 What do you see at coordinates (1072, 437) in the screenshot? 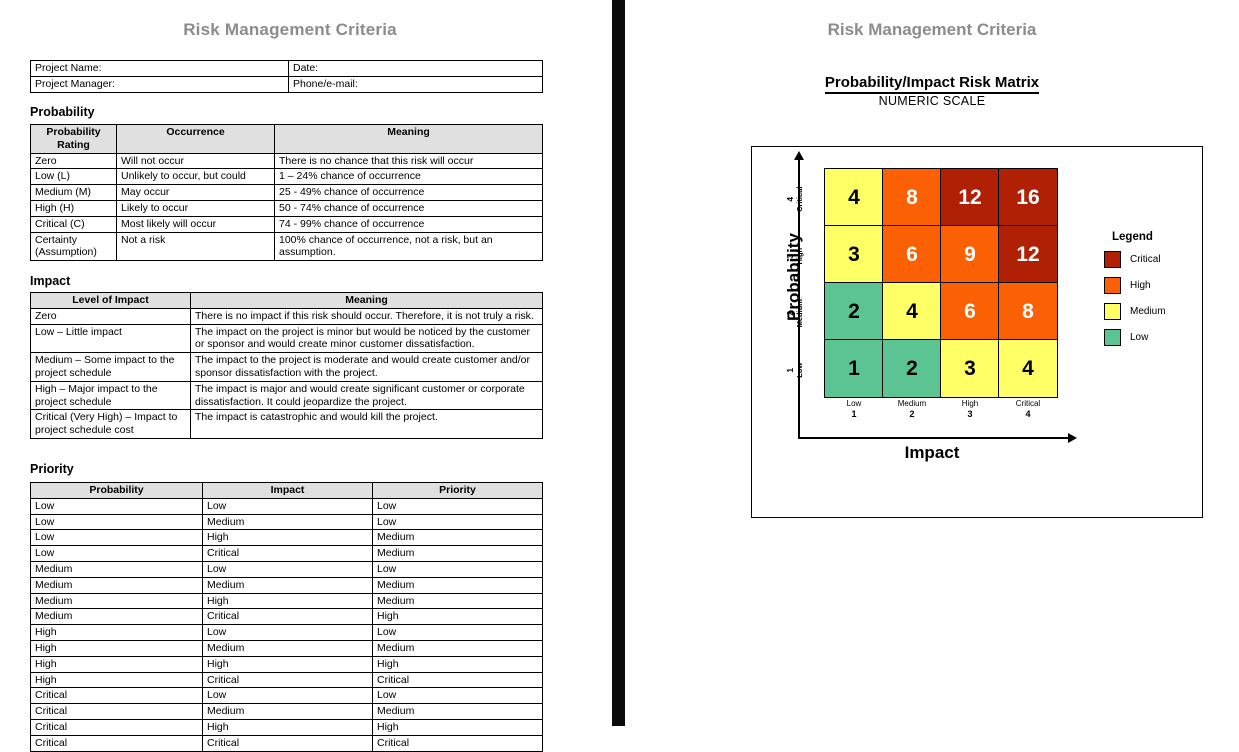
I see `x-axis-arrow-icon` at bounding box center [1072, 437].